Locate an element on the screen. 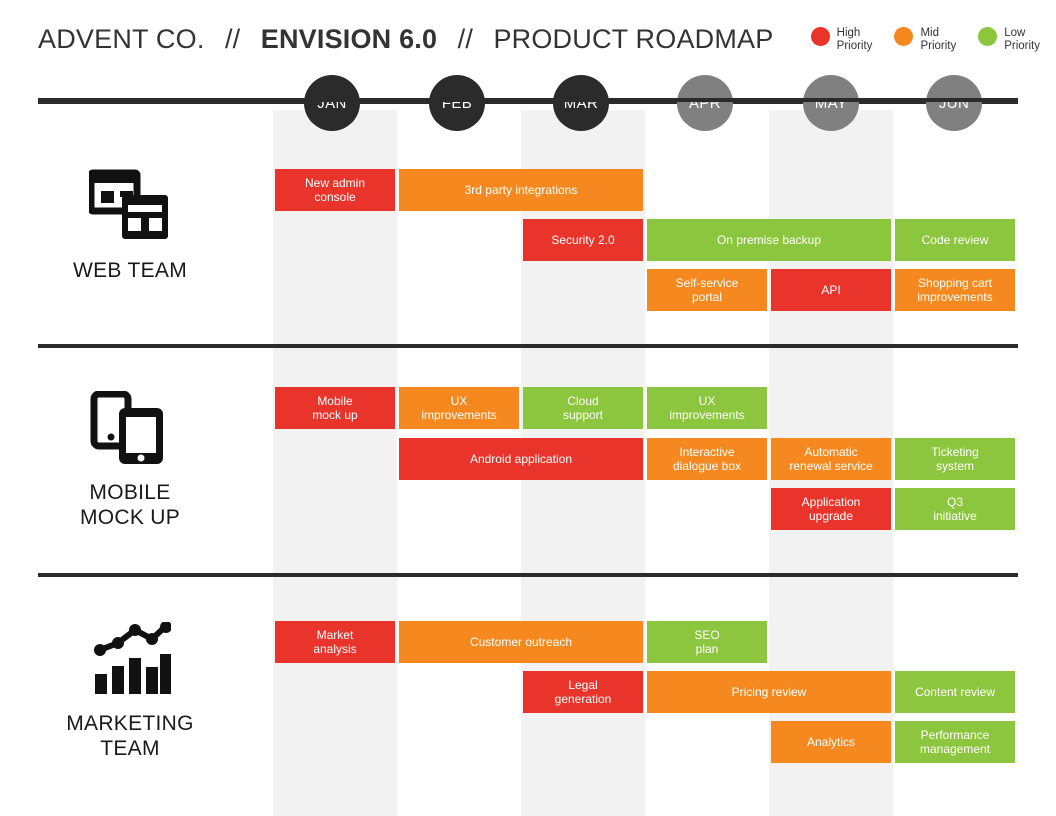 This screenshot has height=816, width=1056. task-bar: Ticketing system is located at coordinates (955, 459).